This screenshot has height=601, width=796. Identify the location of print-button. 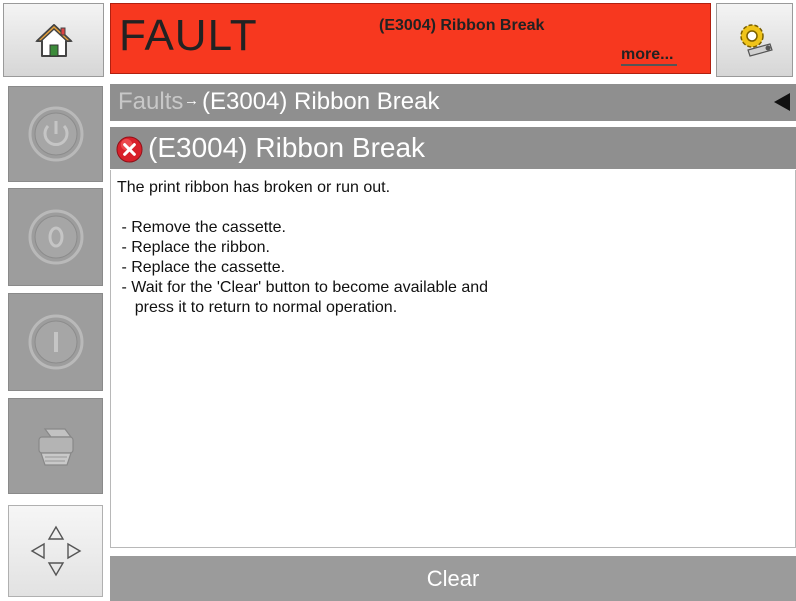
(55, 446).